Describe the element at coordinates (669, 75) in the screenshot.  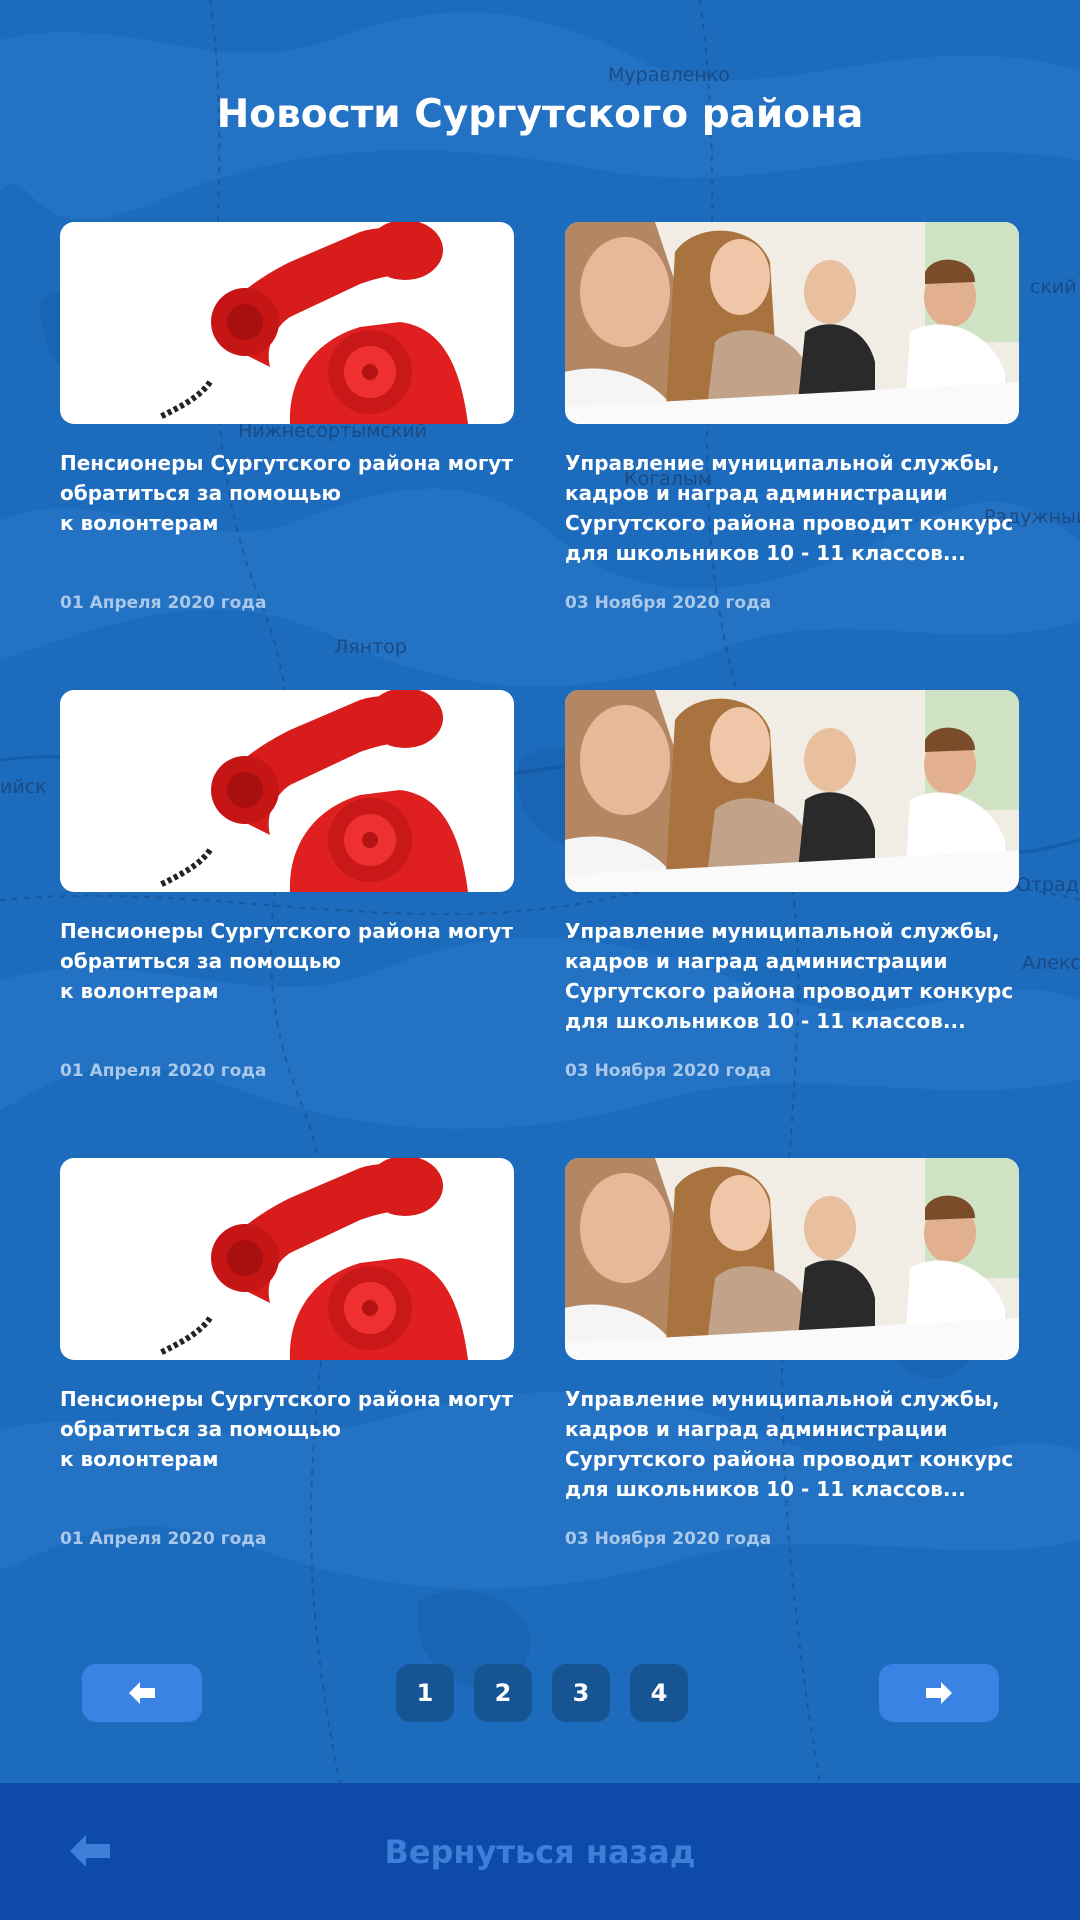
I see `map-label: Муравленко` at that location.